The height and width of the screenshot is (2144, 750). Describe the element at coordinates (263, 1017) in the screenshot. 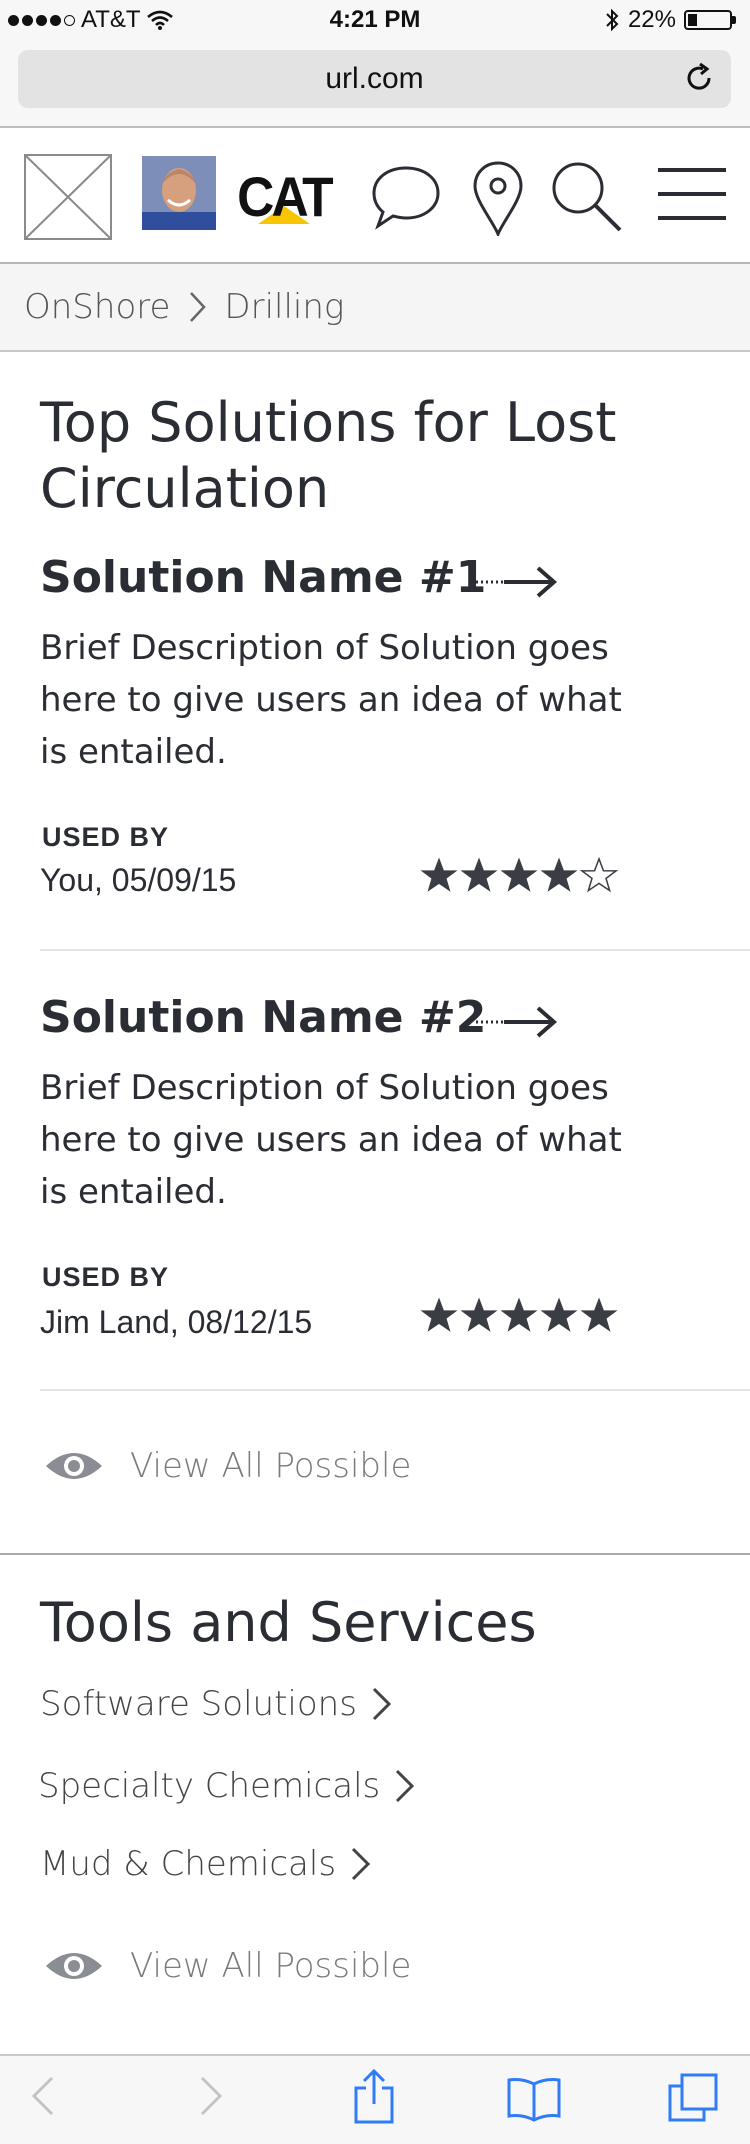

I see `solution-2-name: Solution Name #2` at that location.